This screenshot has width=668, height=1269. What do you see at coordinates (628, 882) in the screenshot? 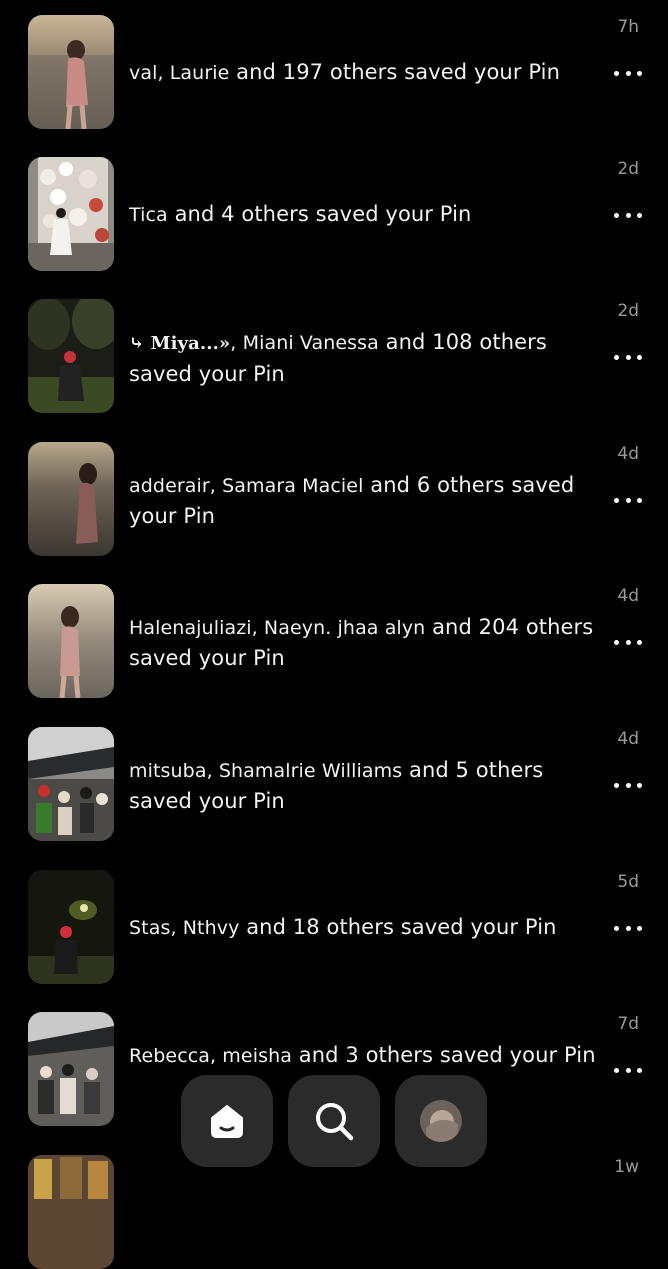
I see `timestamp: 5d` at bounding box center [628, 882].